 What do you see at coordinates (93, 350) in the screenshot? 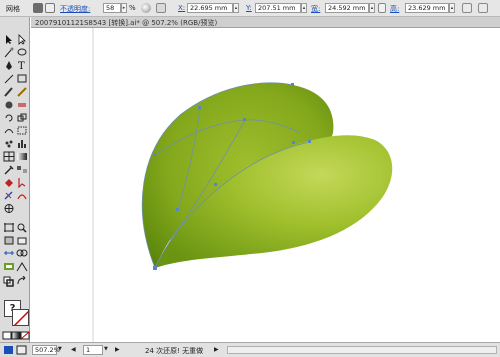
I see `page-field: 1` at bounding box center [93, 350].